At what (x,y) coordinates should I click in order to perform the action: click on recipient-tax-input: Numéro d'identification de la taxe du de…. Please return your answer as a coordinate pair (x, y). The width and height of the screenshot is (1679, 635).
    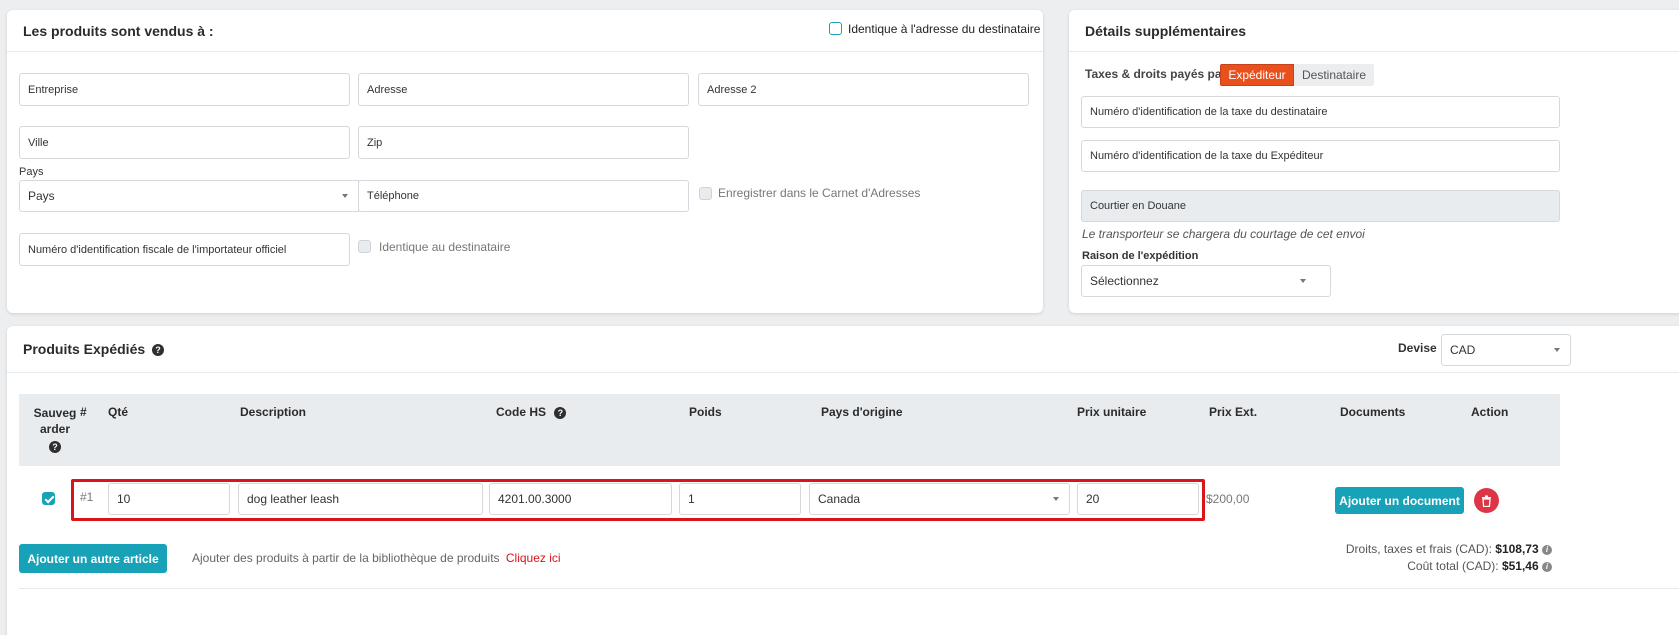
    Looking at the image, I should click on (1320, 112).